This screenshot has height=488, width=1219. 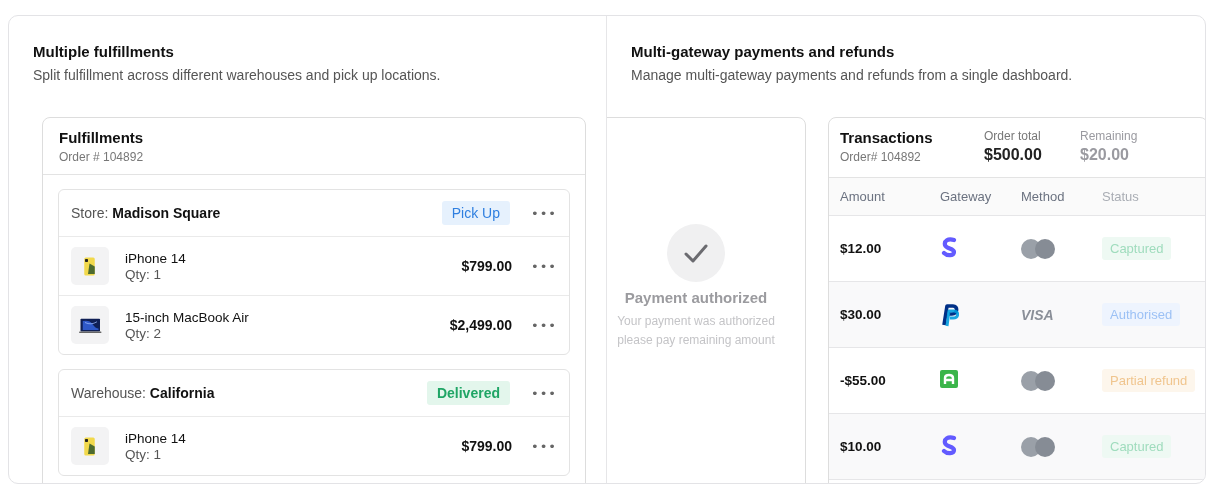 I want to click on column-header: Status, so click(x=1121, y=196).